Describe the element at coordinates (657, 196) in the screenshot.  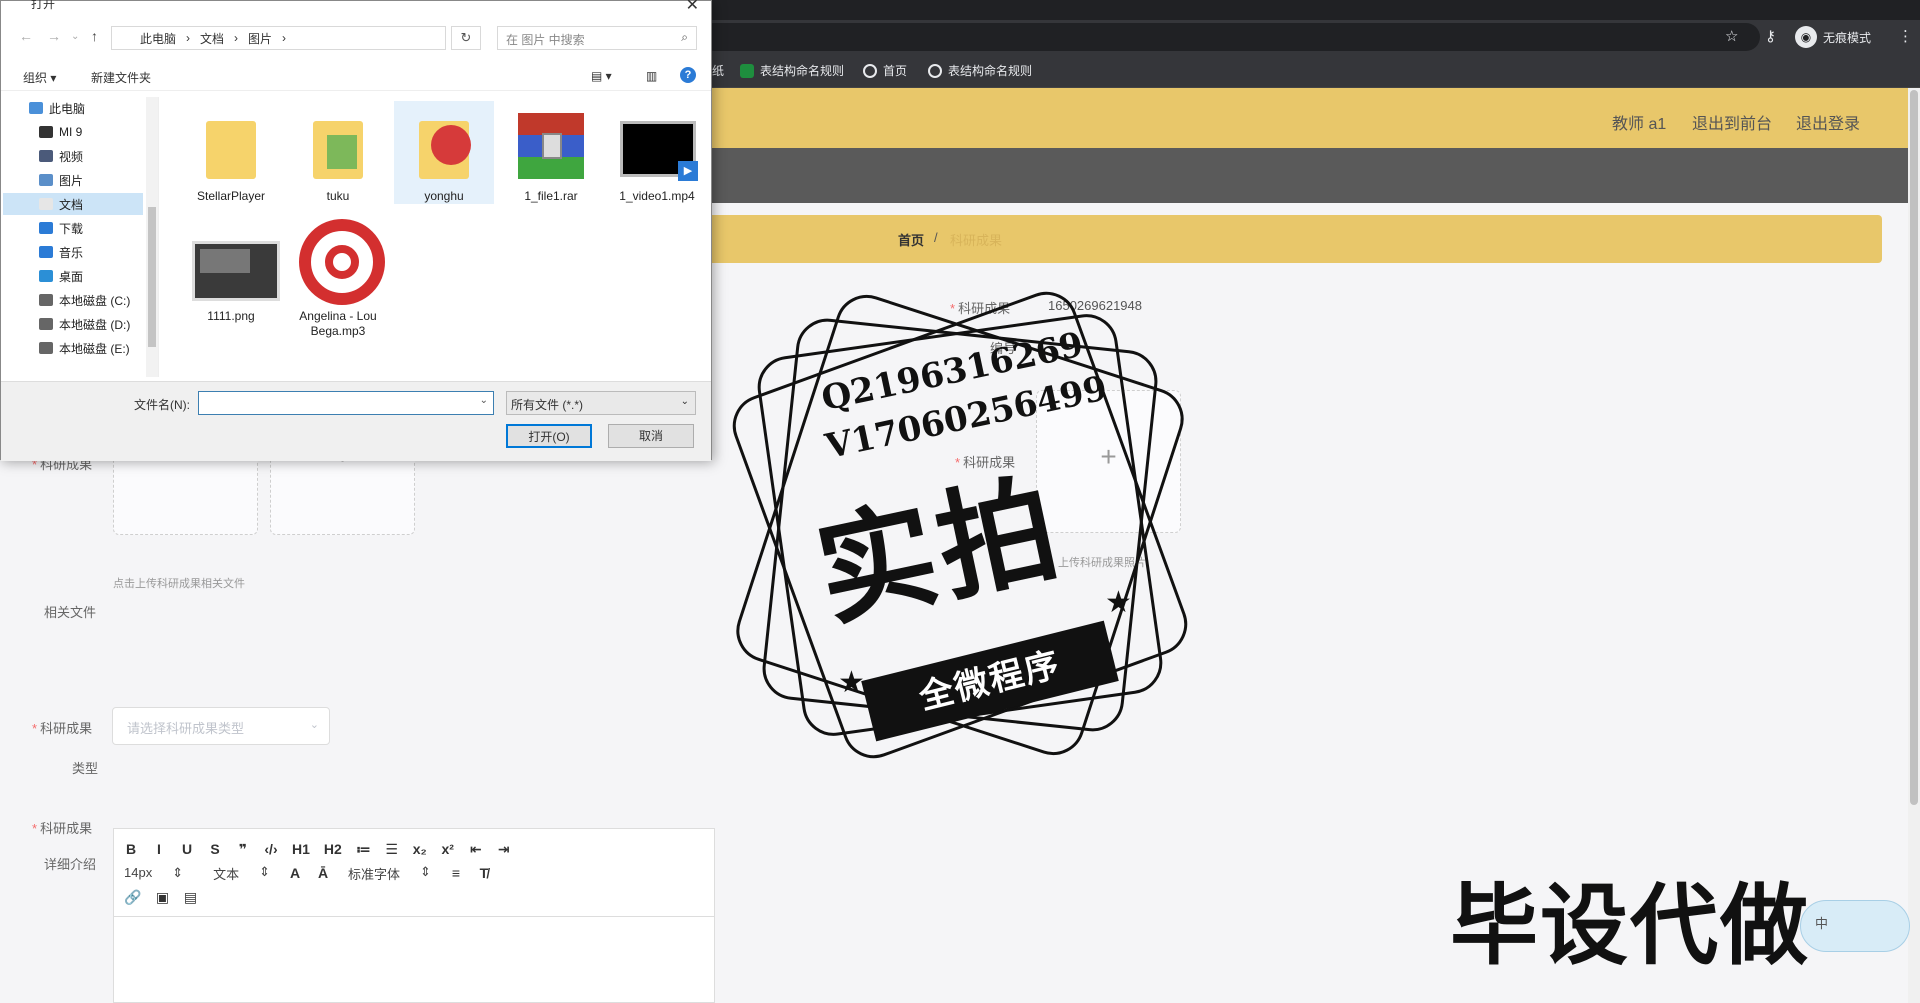
I see `file-name: 1_video1.mp4` at that location.